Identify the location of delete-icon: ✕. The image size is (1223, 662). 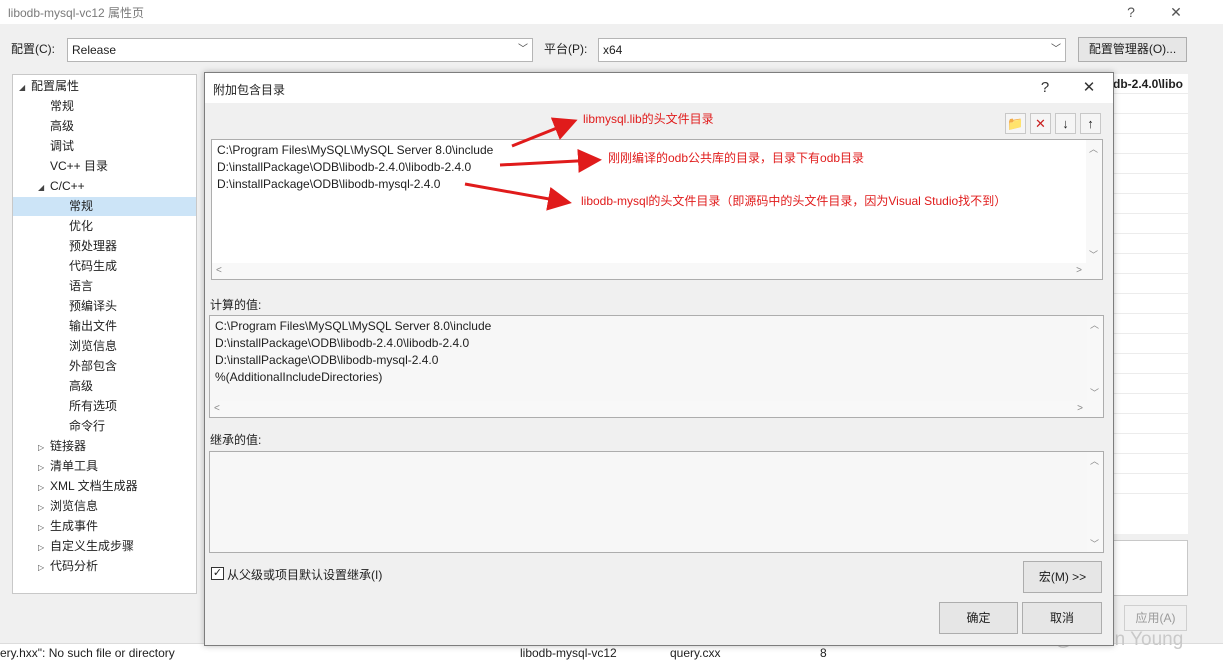
(1040, 123).